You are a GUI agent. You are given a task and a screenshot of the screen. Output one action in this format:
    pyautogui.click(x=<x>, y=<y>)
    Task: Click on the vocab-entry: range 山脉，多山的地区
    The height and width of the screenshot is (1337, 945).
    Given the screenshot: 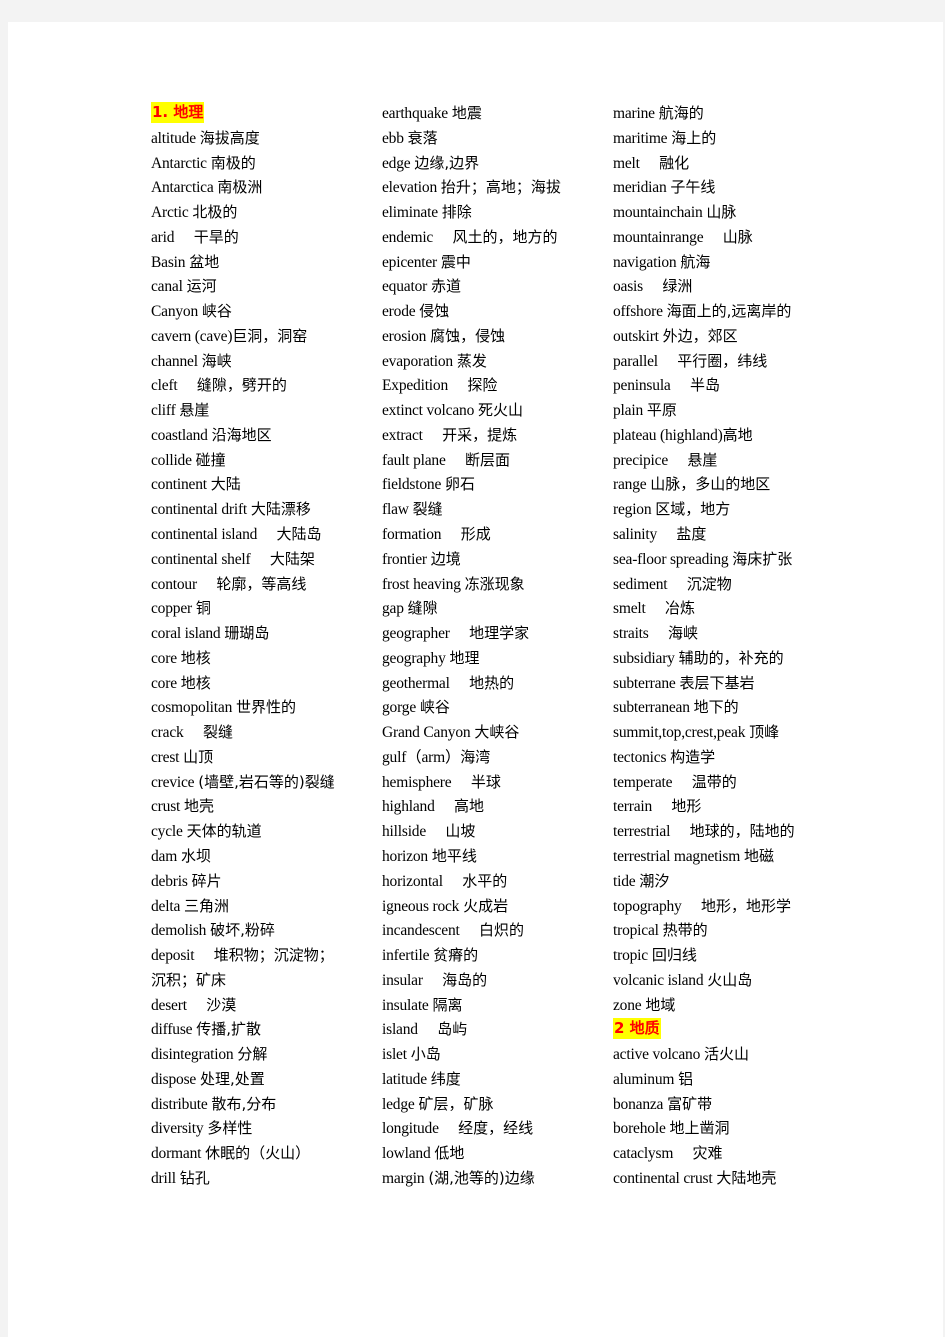 What is the action you would take?
    pyautogui.click(x=729, y=484)
    